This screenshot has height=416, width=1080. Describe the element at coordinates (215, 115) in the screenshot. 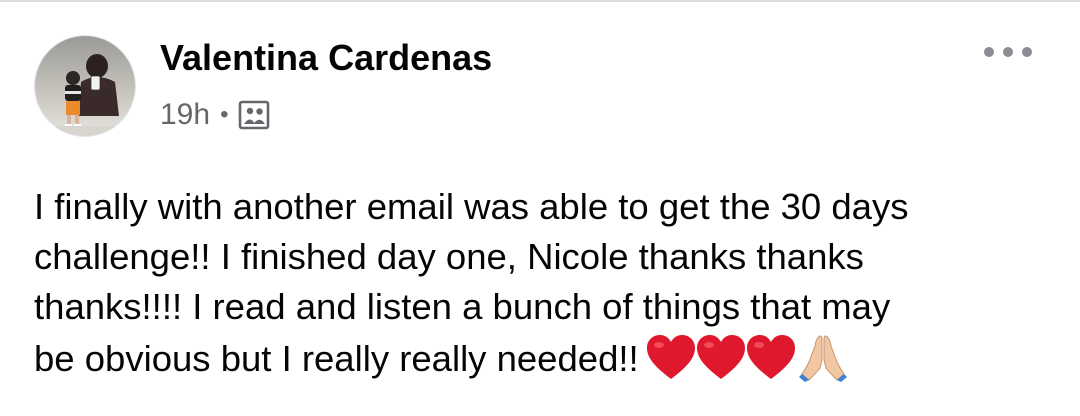

I see `post-meta: 19h •` at that location.